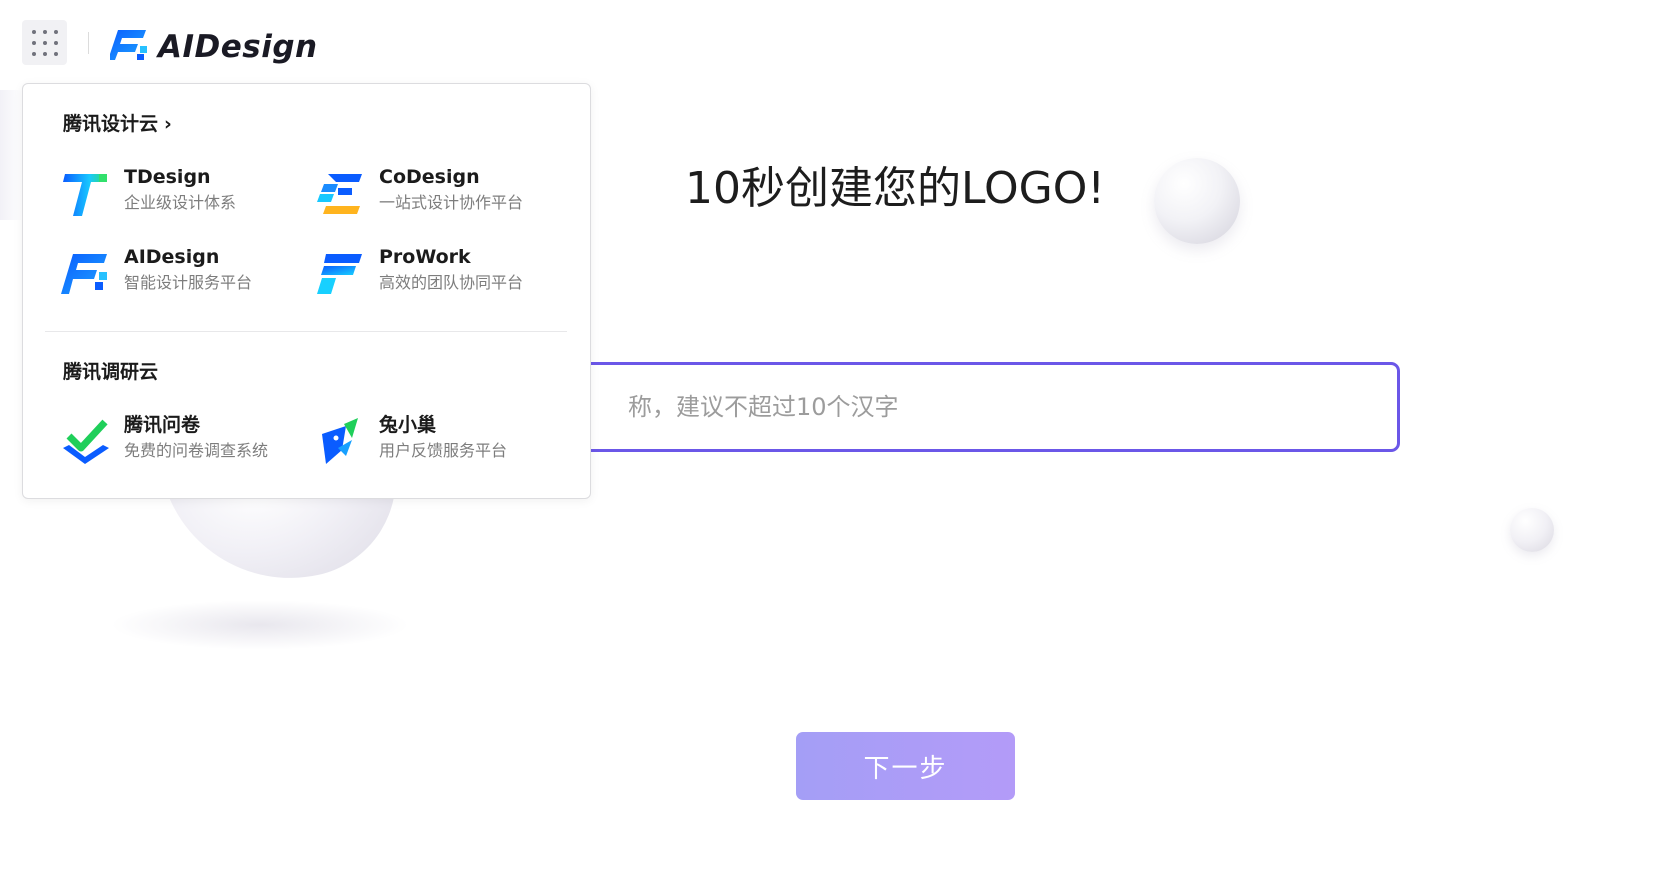 The height and width of the screenshot is (869, 1658). Describe the element at coordinates (1532, 530) in the screenshot. I see `sphere-decoration-small` at that location.